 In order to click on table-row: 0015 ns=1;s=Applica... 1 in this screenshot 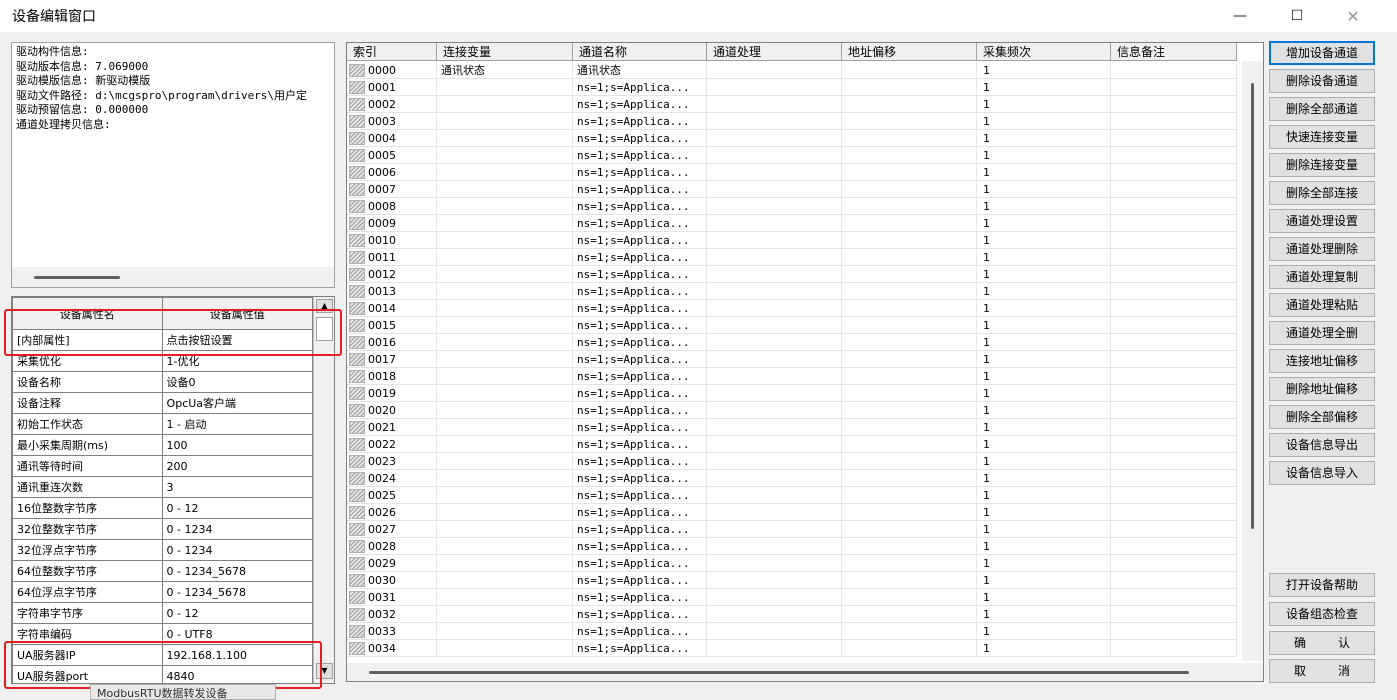, I will do `click(792, 325)`.